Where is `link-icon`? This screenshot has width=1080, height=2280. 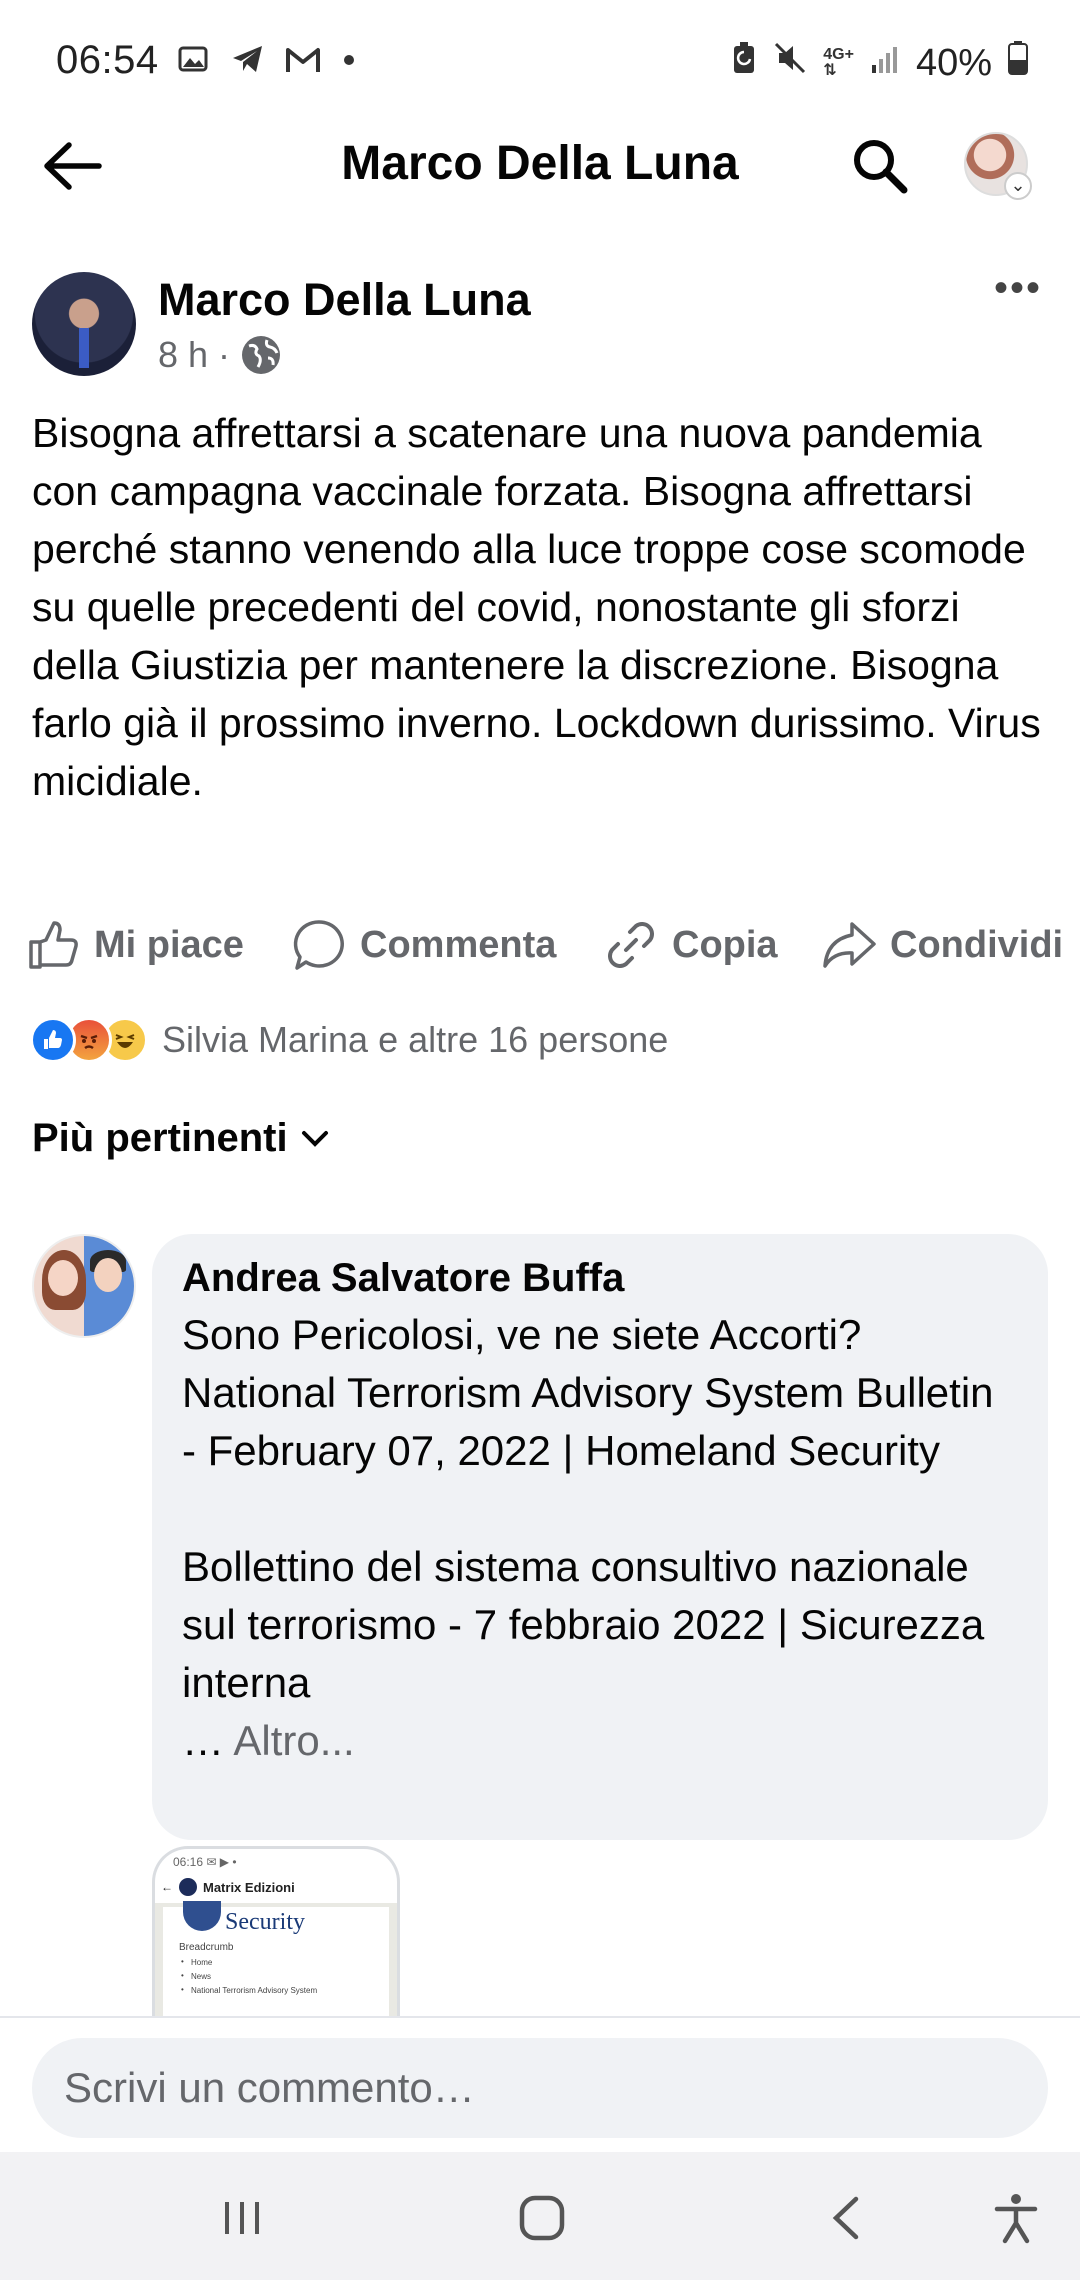
link-icon is located at coordinates (631, 945).